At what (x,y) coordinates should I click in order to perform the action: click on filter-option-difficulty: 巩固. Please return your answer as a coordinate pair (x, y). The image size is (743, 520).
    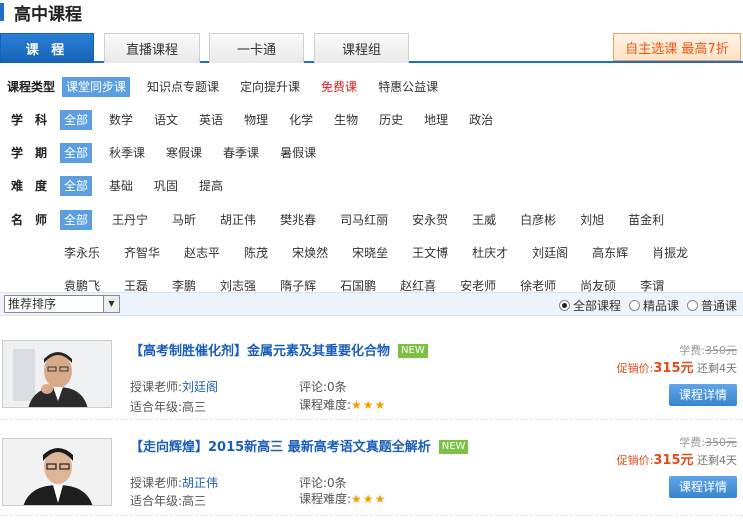
    Looking at the image, I should click on (166, 186).